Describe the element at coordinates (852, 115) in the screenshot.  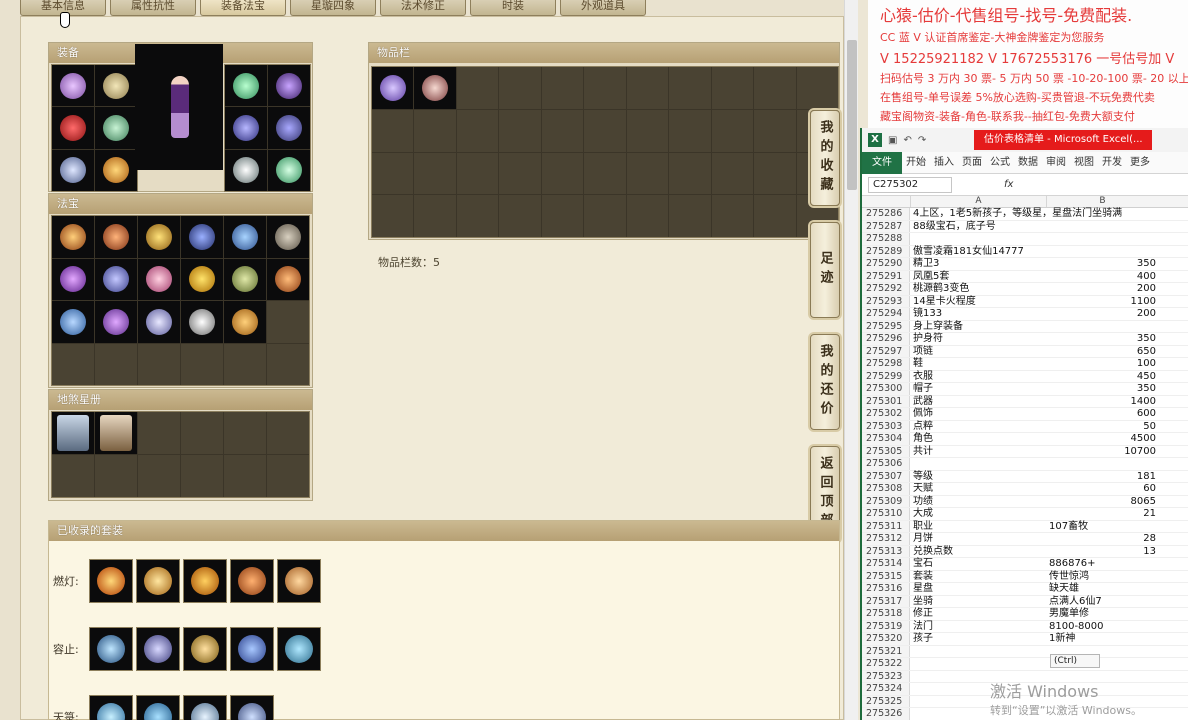
I see `scrollbar-thumb` at that location.